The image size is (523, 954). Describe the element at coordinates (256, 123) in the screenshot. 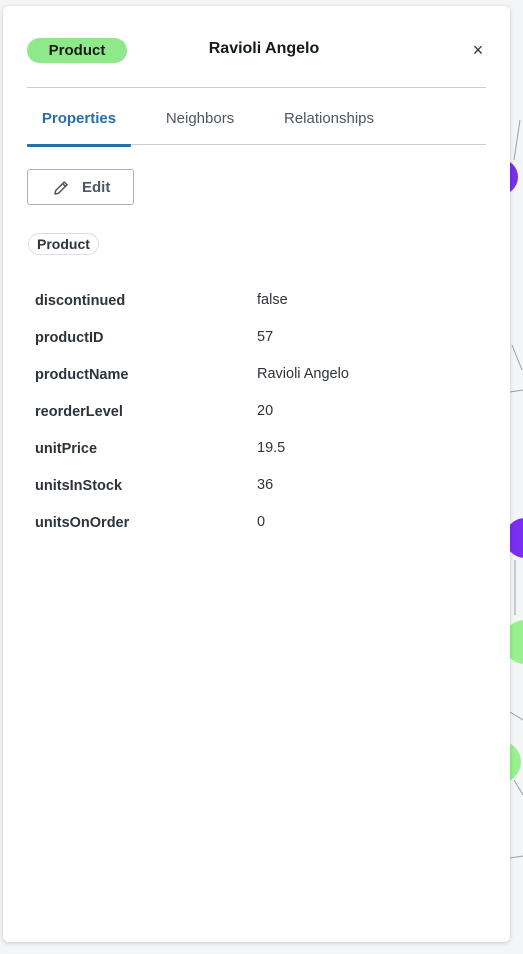

I see `tab-bar: Properties Neighbors Relationships` at that location.